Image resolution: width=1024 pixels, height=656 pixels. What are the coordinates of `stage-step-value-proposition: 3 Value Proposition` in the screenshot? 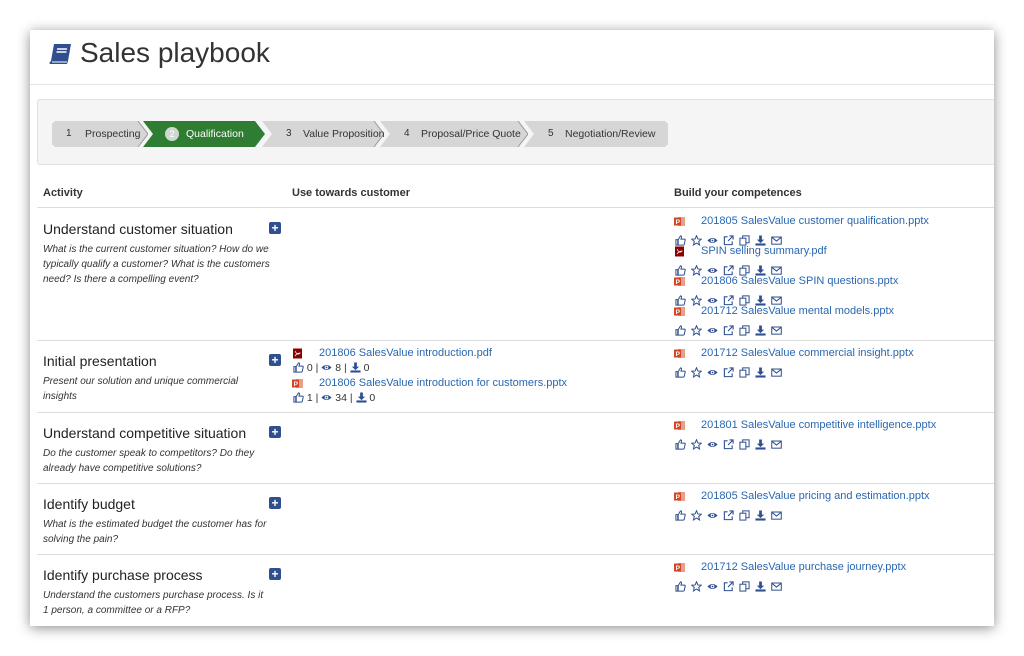 It's located at (323, 134).